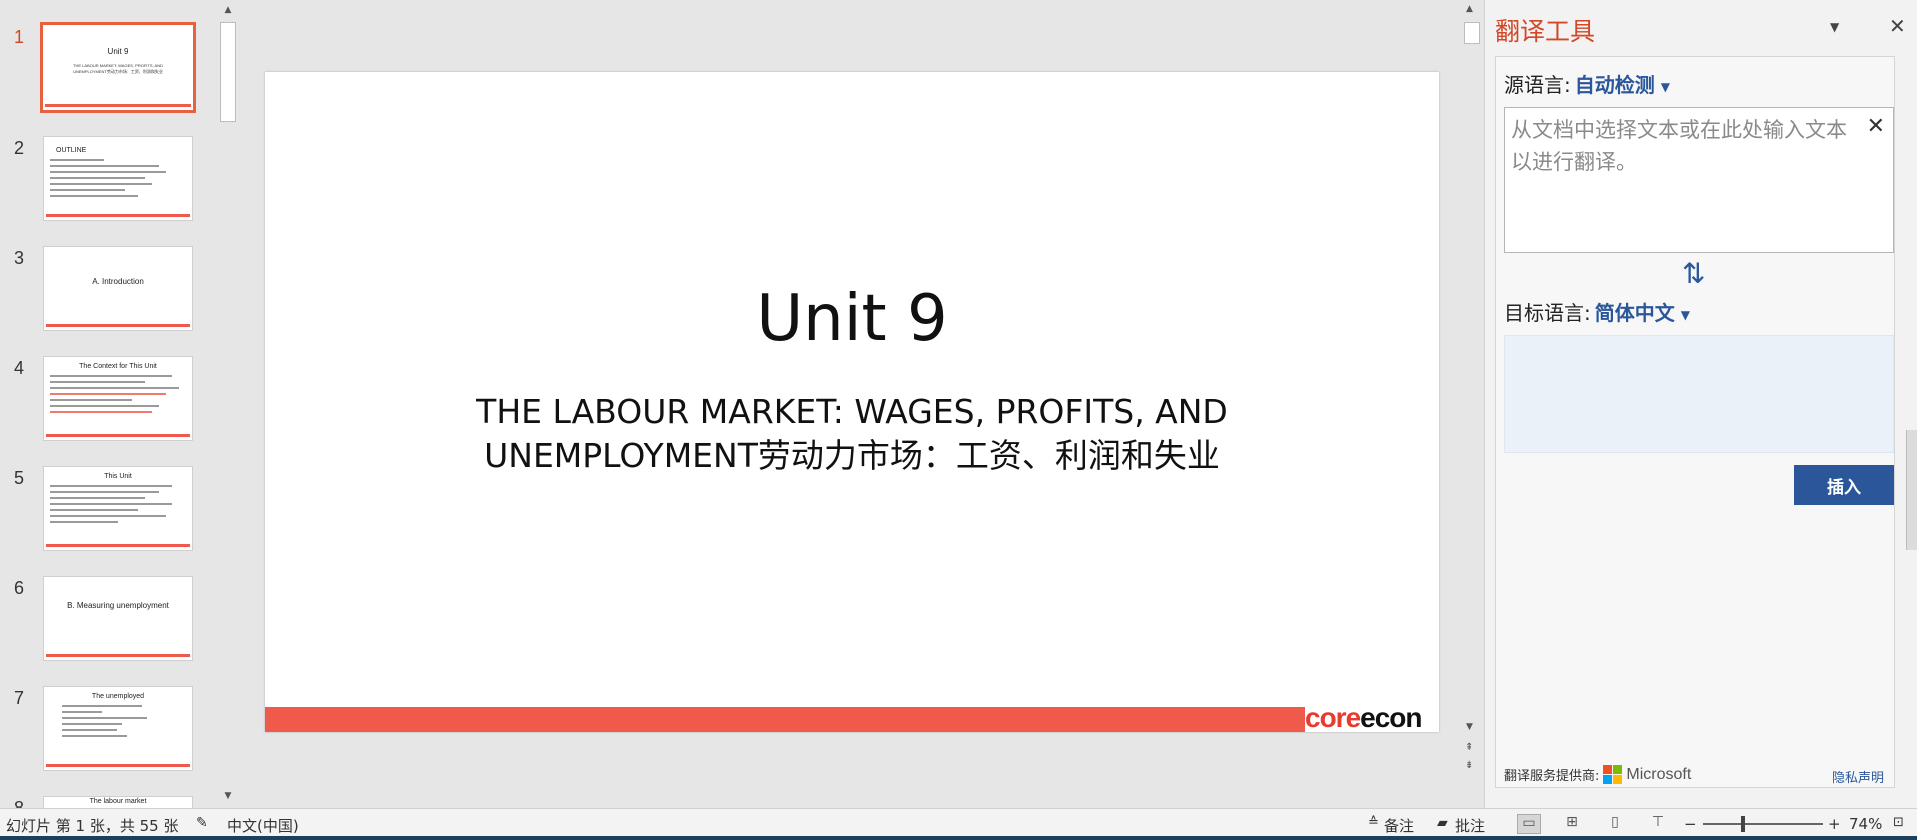 Image resolution: width=1917 pixels, height=840 pixels. What do you see at coordinates (202, 823) in the screenshot?
I see `accessibility-icon: ✎` at bounding box center [202, 823].